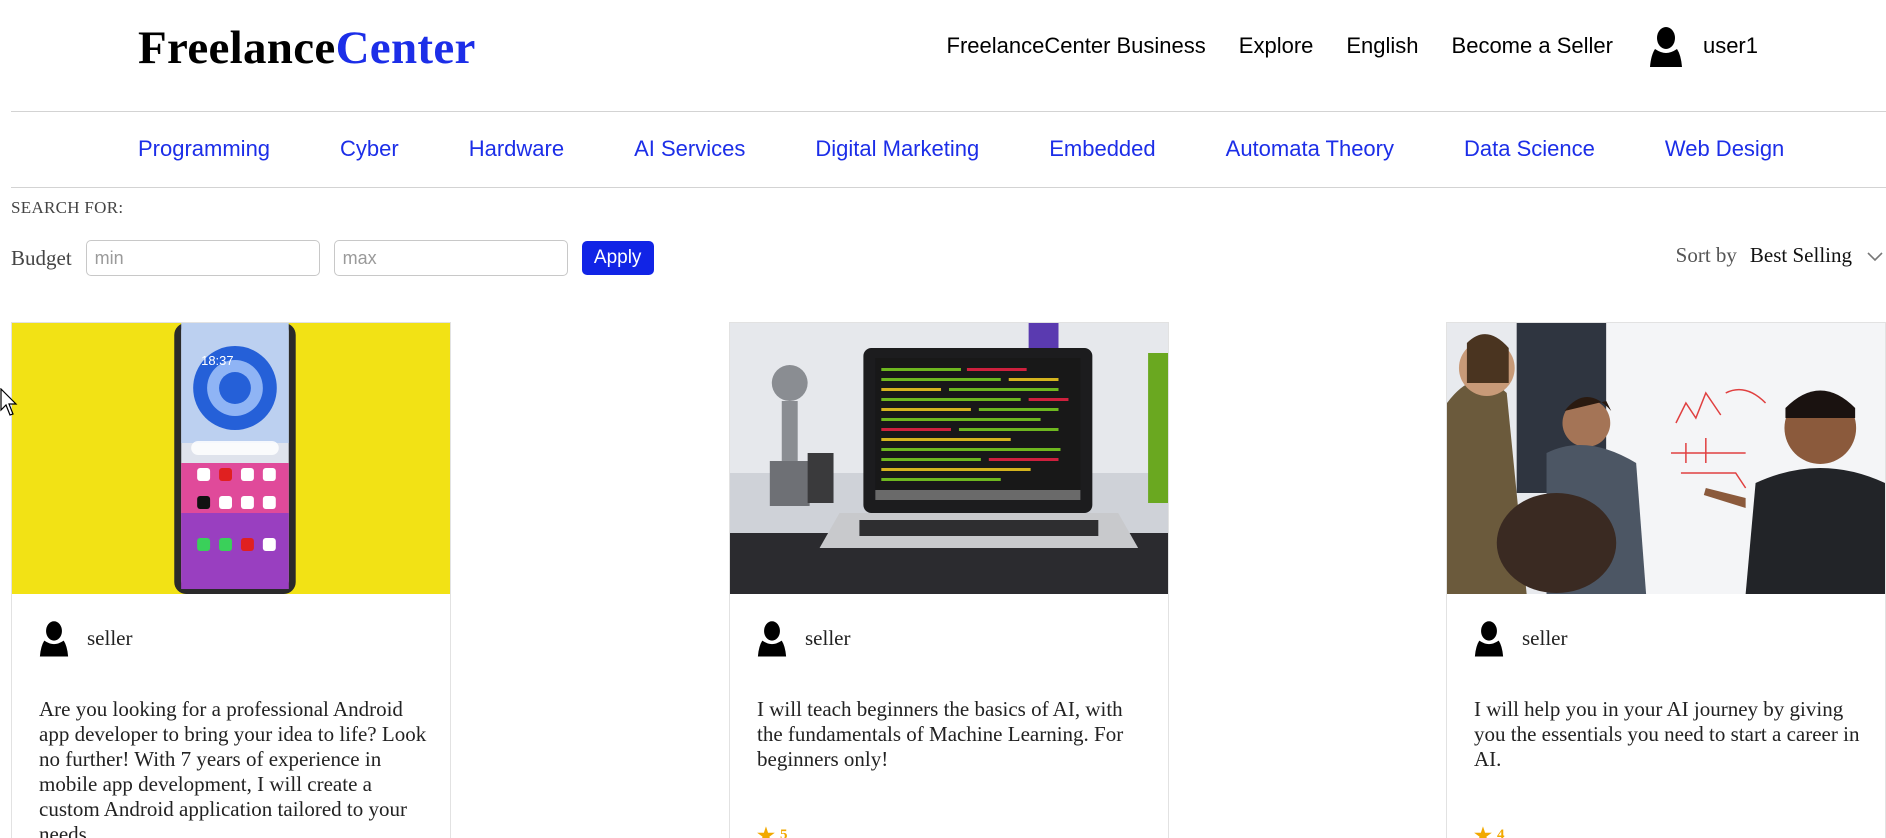  Describe the element at coordinates (67, 207) in the screenshot. I see `search-for-label: SEARCH FOR:` at that location.